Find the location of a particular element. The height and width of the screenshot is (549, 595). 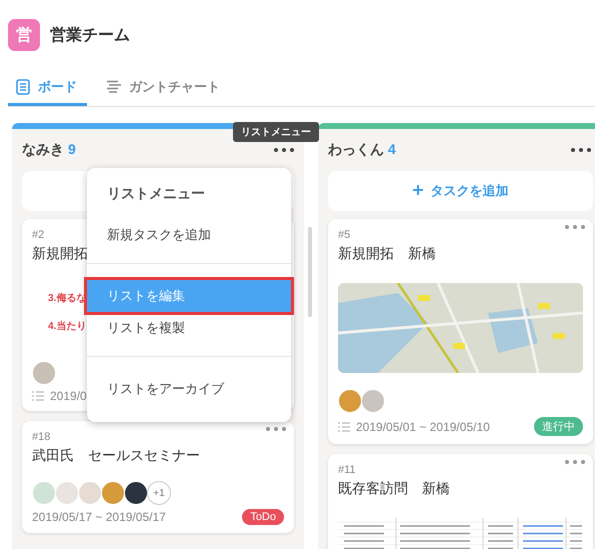

task-date: 2019/05/01 ~ 2019/05/10 is located at coordinates (423, 427).